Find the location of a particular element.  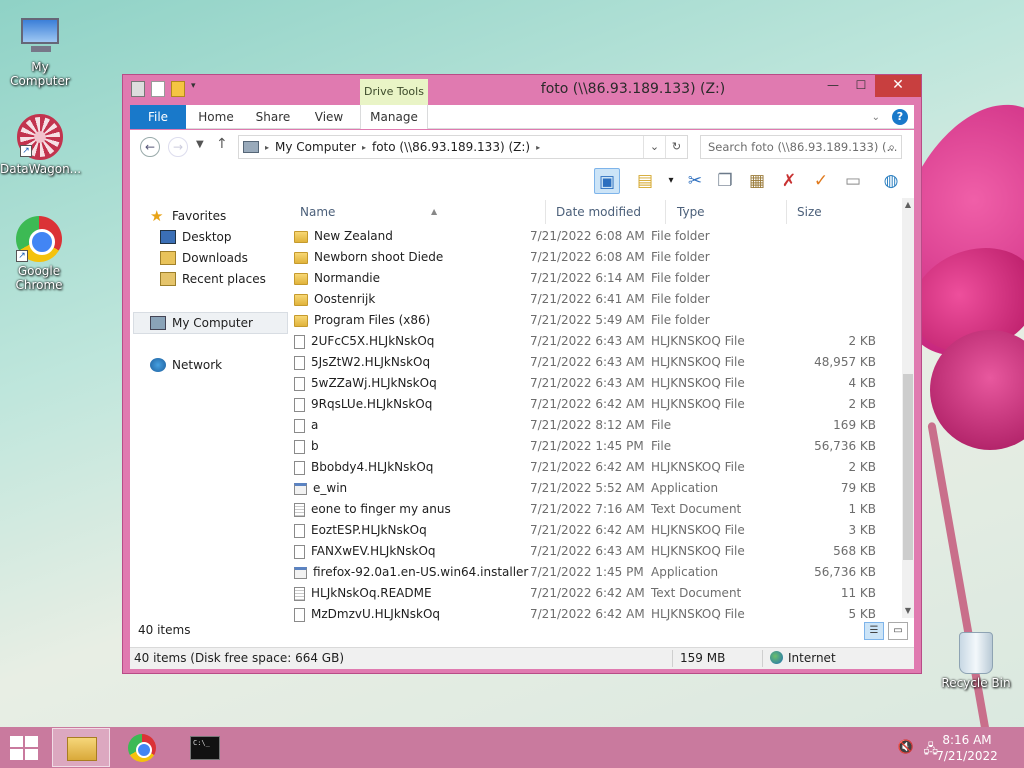

back-button: ← is located at coordinates (150, 147).